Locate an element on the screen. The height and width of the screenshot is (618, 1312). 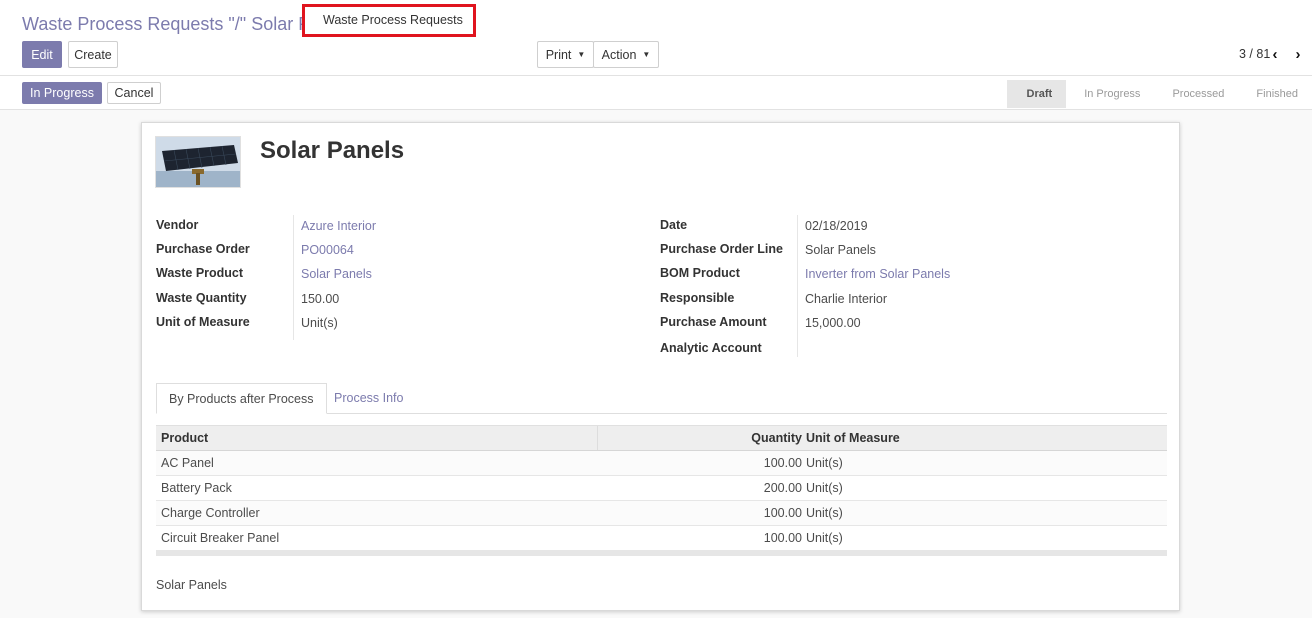
stage-label: Draft is located at coordinates (1039, 94).